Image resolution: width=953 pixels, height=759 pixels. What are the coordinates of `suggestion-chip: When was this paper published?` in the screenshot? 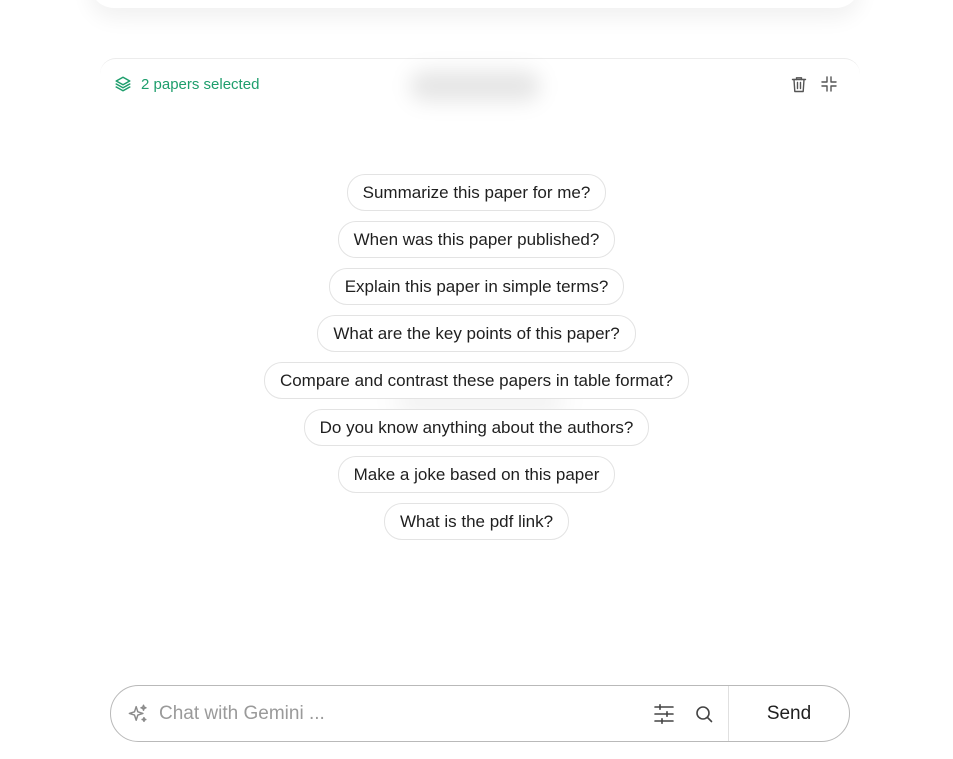 It's located at (476, 239).